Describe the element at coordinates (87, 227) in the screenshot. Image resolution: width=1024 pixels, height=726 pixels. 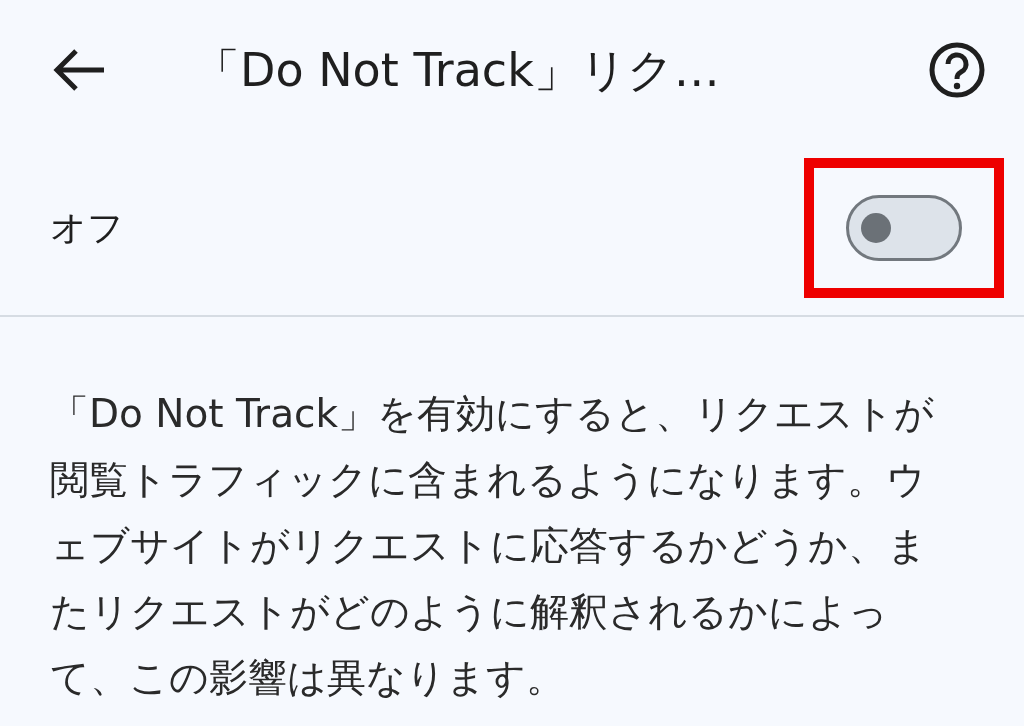
I see `setting-label: オフ` at that location.